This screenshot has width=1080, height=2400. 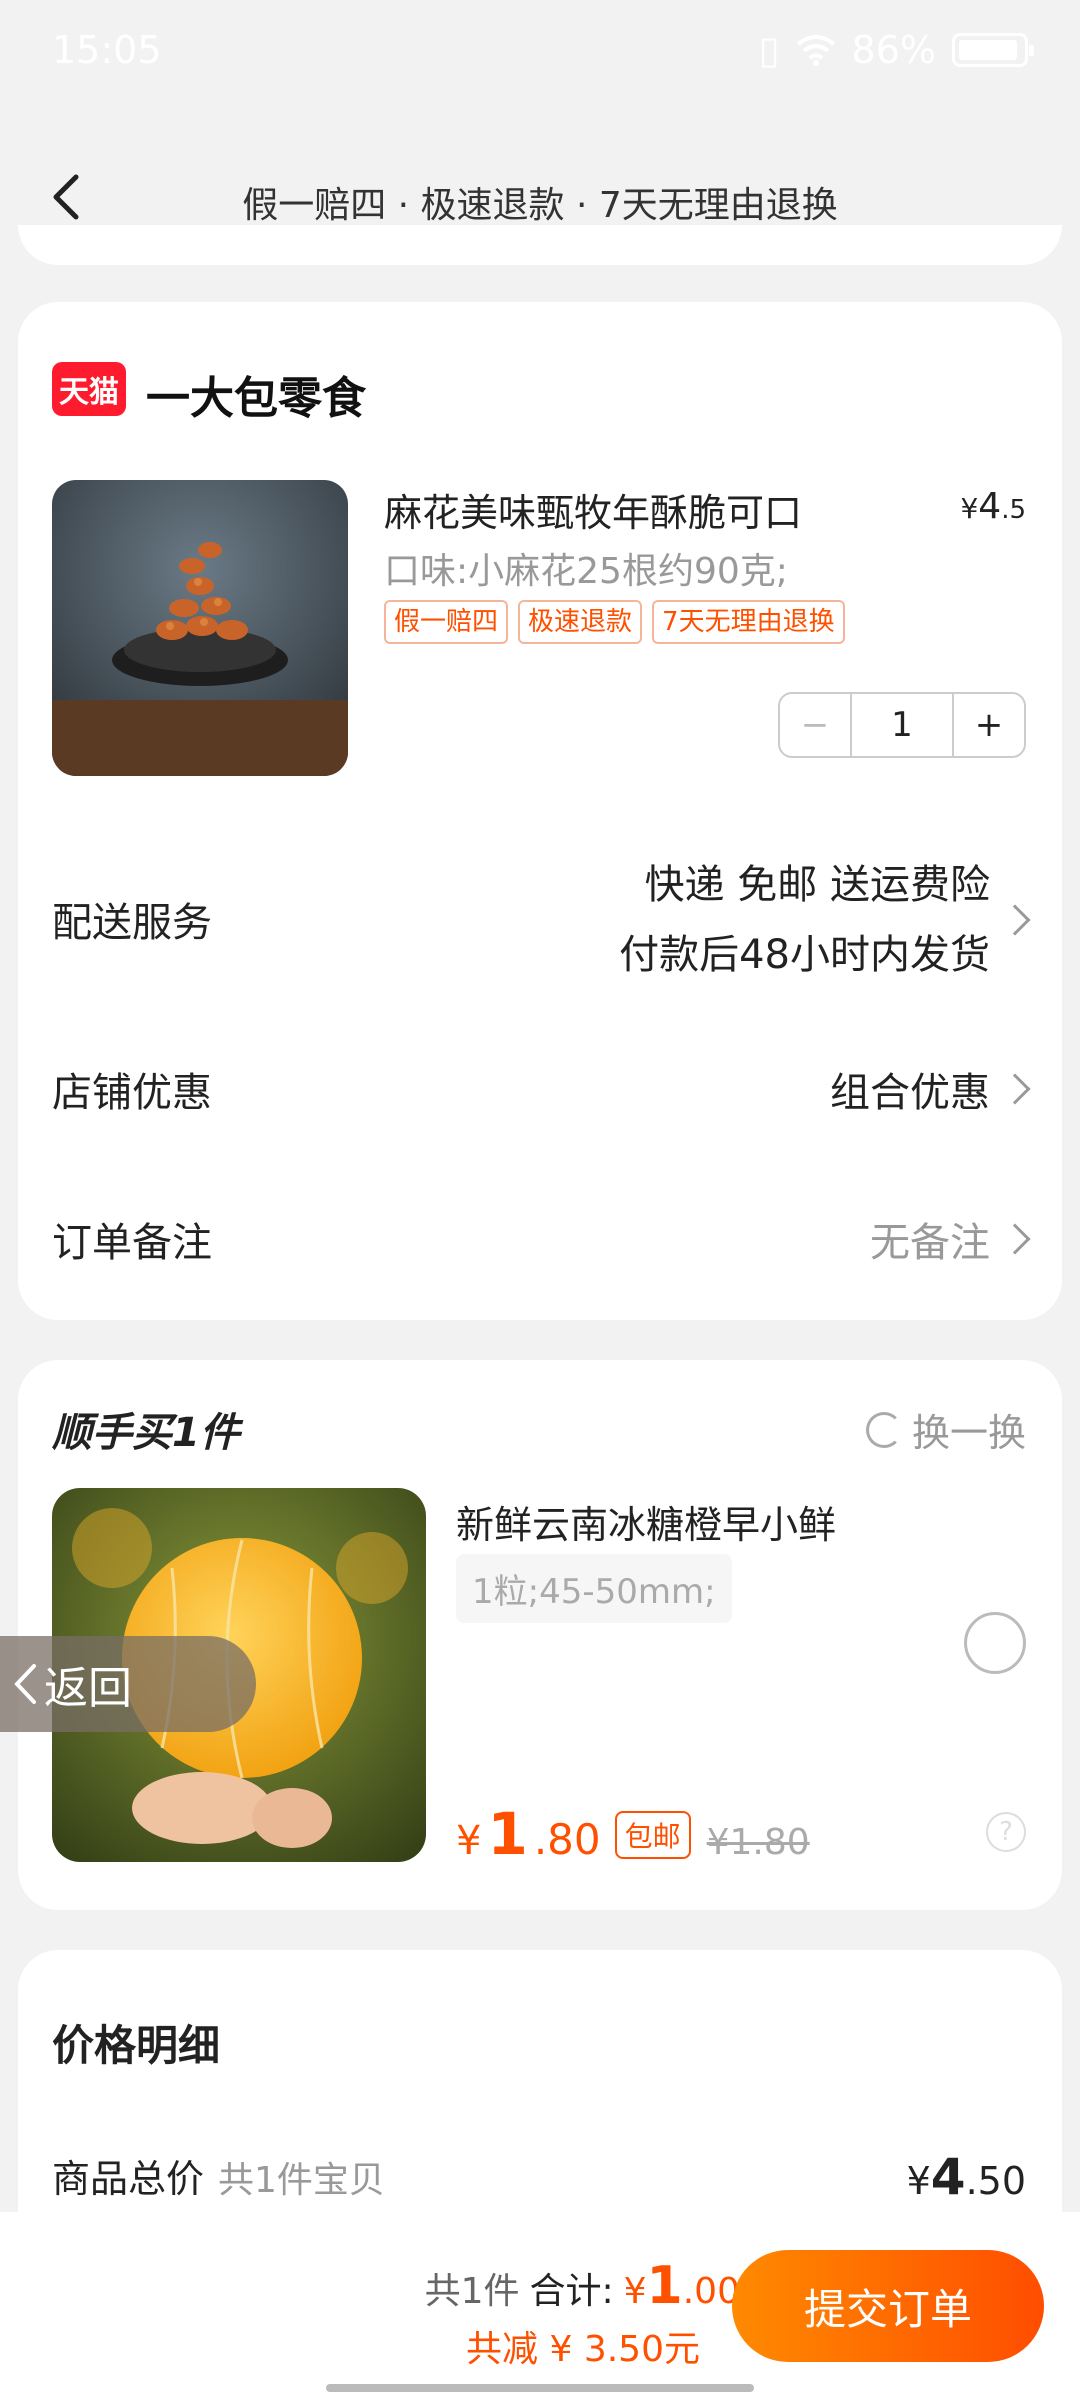 I want to click on order-summary: 共1件 合计: ¥1.00, so click(x=582, y=2286).